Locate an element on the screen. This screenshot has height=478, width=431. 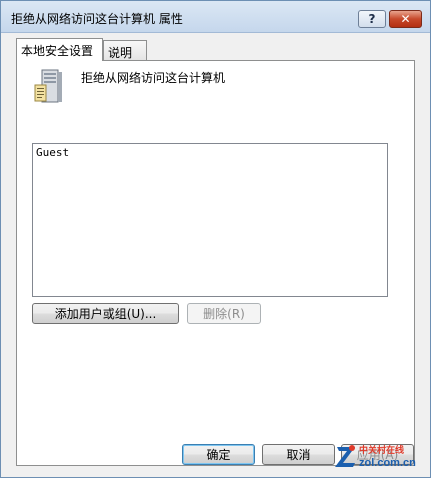
ok-button: 确定 is located at coordinates (218, 454).